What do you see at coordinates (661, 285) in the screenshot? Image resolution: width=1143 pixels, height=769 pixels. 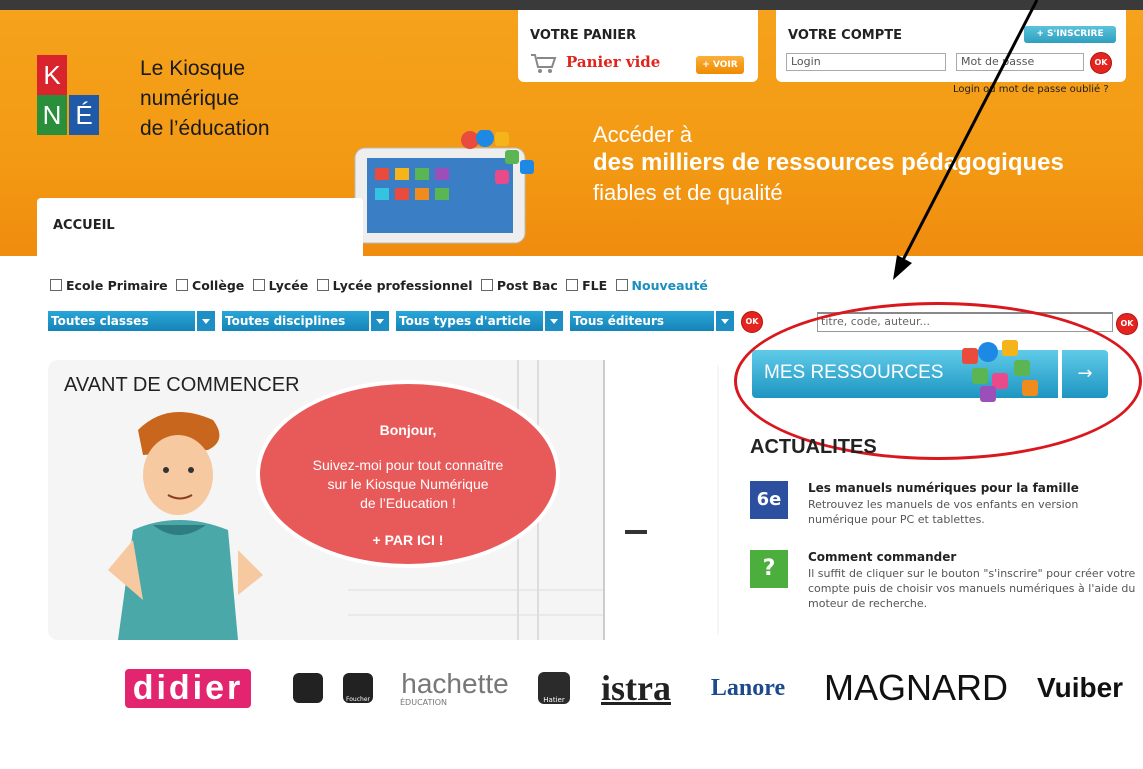 I see `filter-nouveaute: Nouveauté` at bounding box center [661, 285].